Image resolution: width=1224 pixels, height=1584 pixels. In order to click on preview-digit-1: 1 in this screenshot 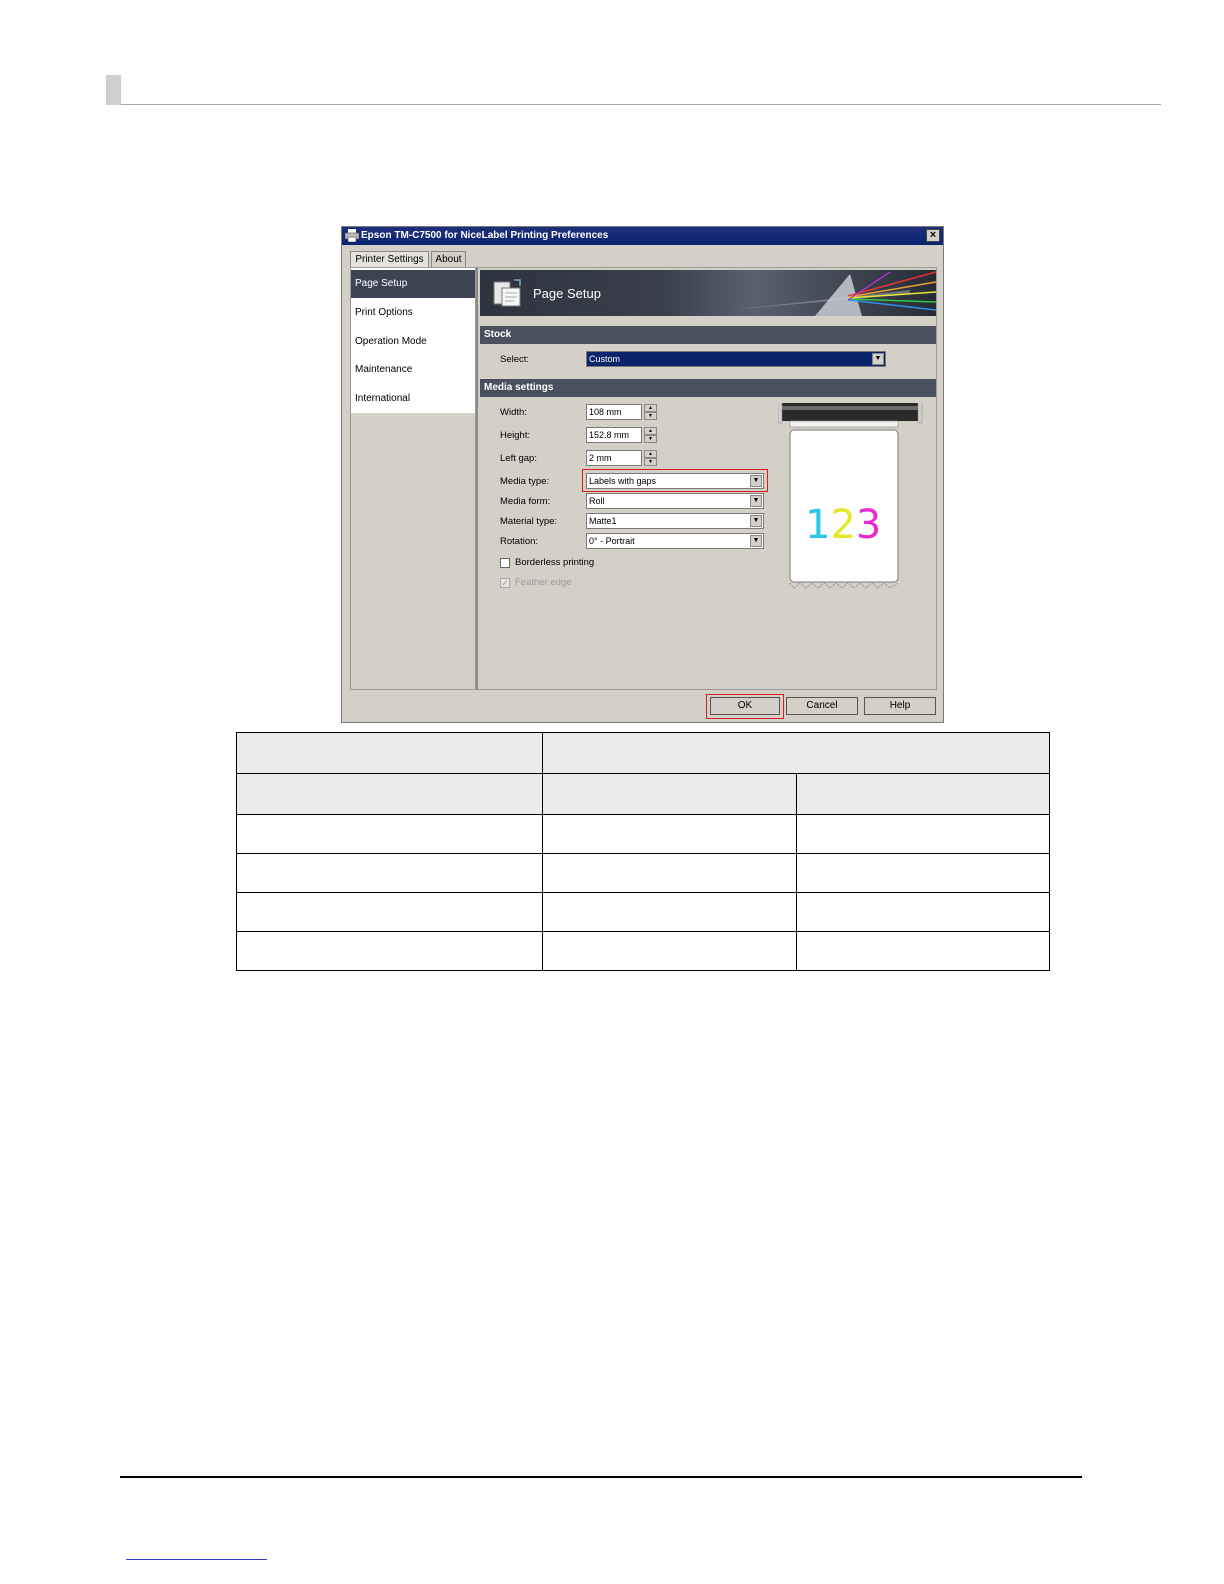, I will do `click(818, 525)`.